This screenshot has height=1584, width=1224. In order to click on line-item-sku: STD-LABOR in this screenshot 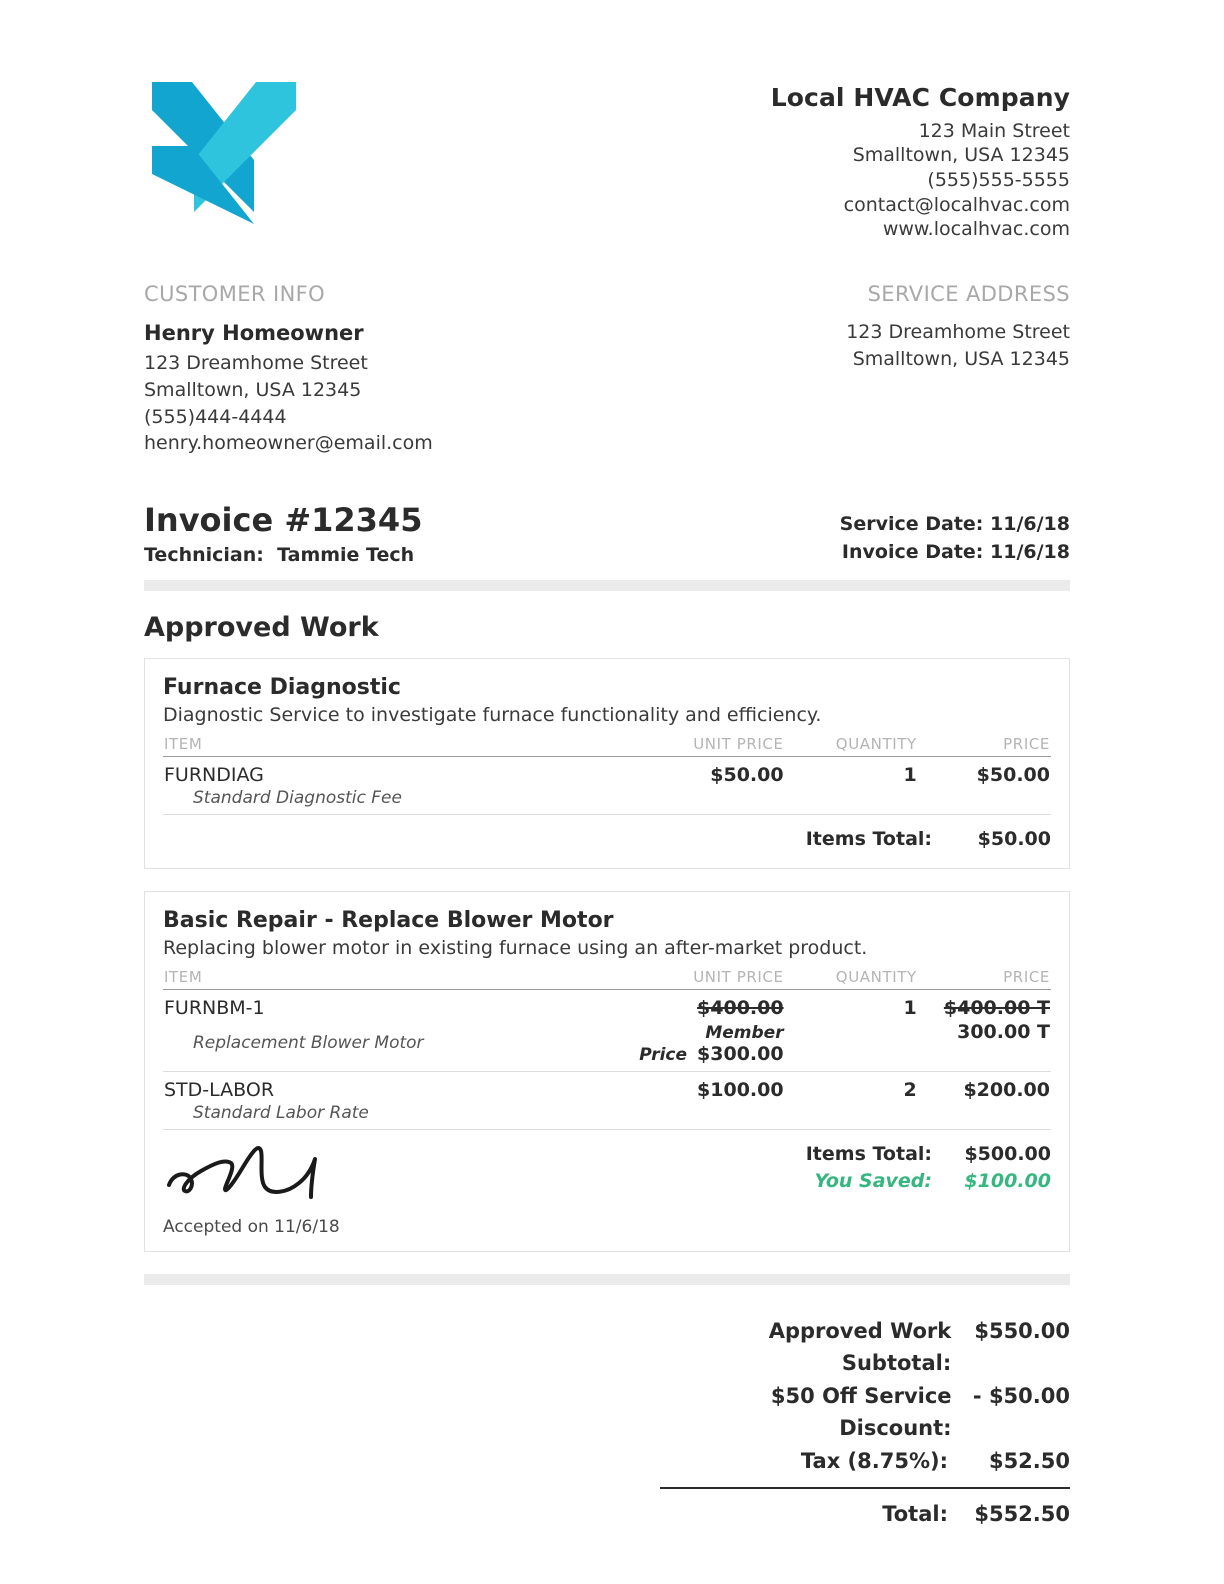, I will do `click(219, 1089)`.